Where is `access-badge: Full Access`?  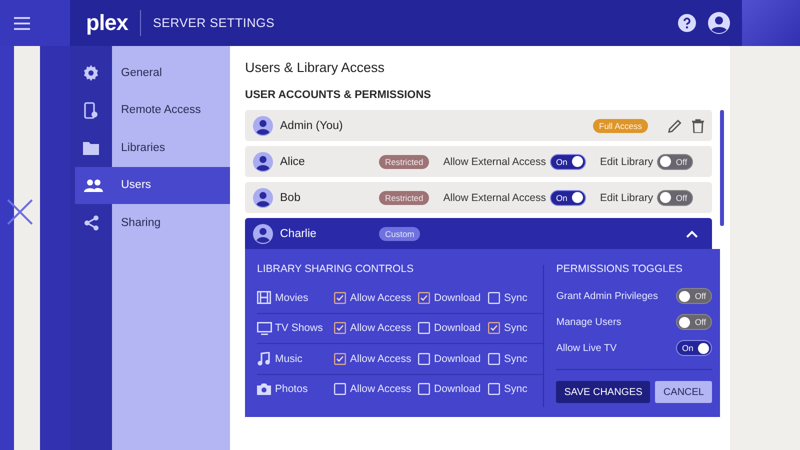 access-badge: Full Access is located at coordinates (620, 125).